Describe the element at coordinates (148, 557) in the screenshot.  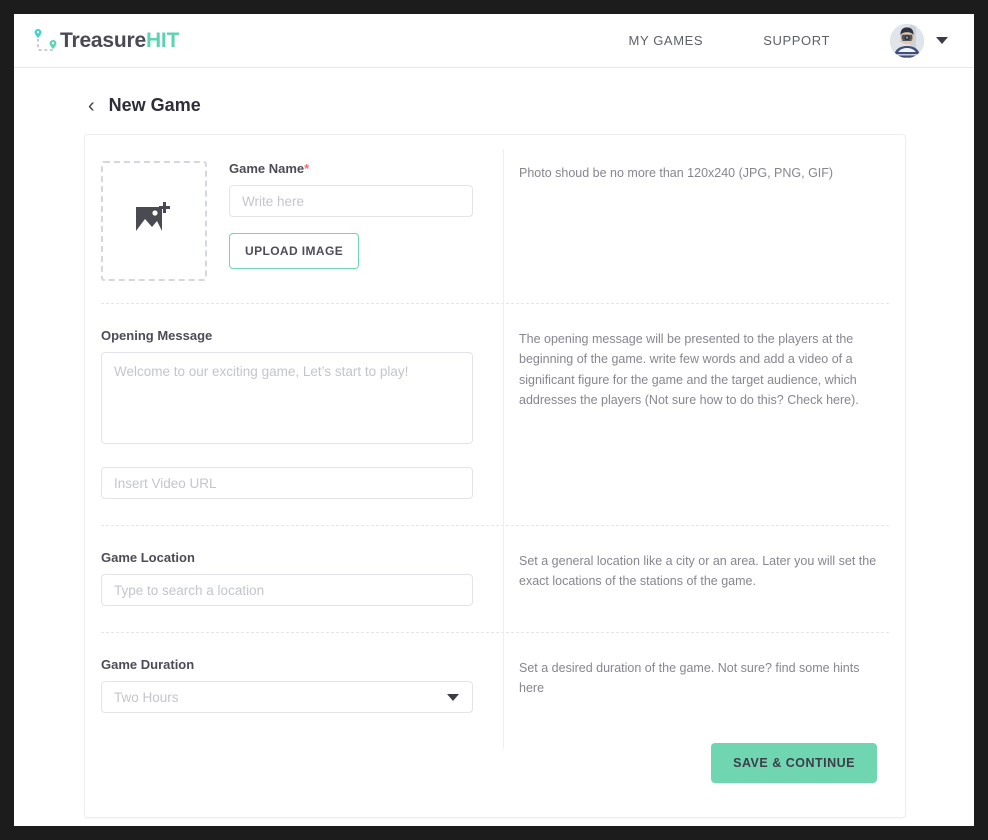
I see `game-location-label: Game Location` at that location.